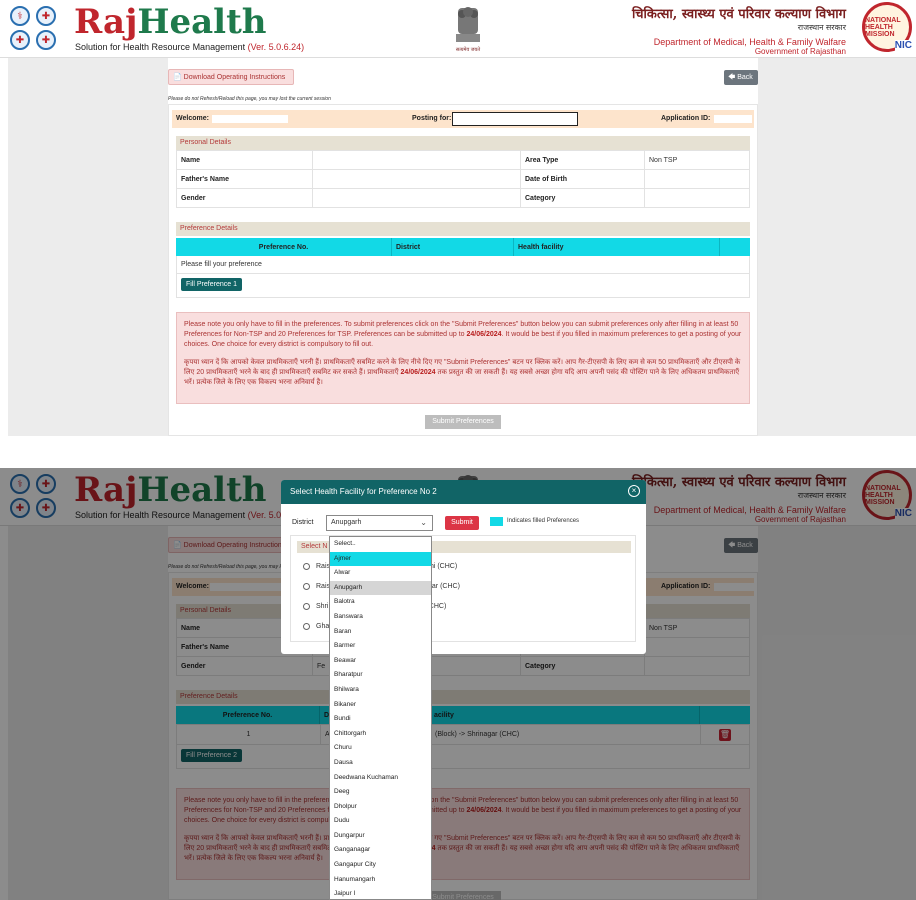  Describe the element at coordinates (741, 77) in the screenshot. I see `back-button: 🡄 Back` at that location.